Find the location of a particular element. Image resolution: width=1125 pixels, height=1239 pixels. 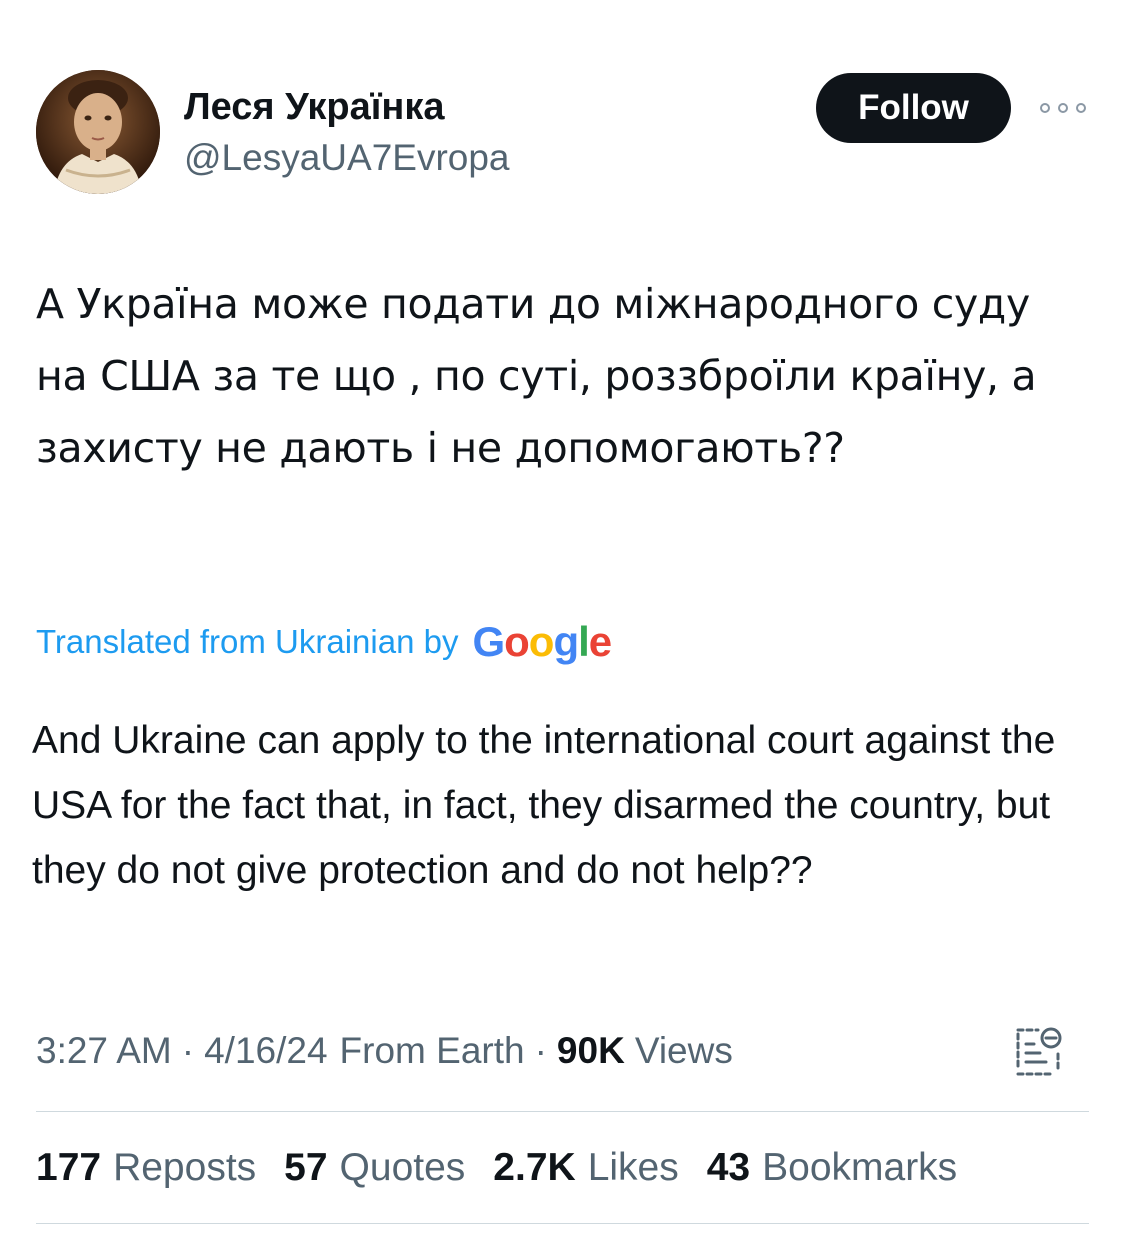

stat-reposts: 177 Reposts is located at coordinates (146, 1168).